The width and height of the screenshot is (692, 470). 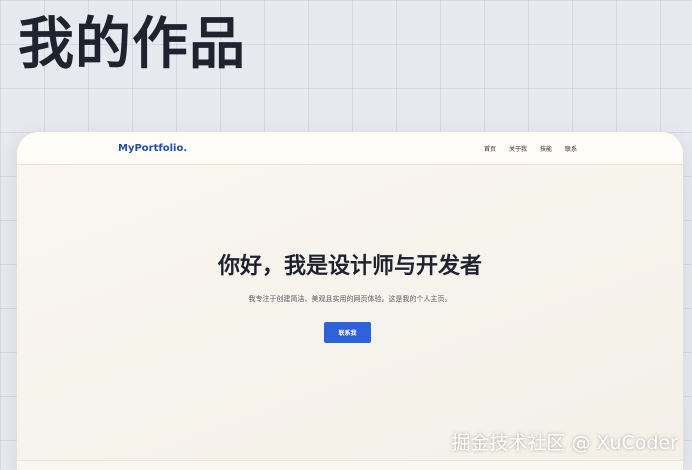 I want to click on nav-links: 首页 关于我 技能 联系, so click(x=530, y=148).